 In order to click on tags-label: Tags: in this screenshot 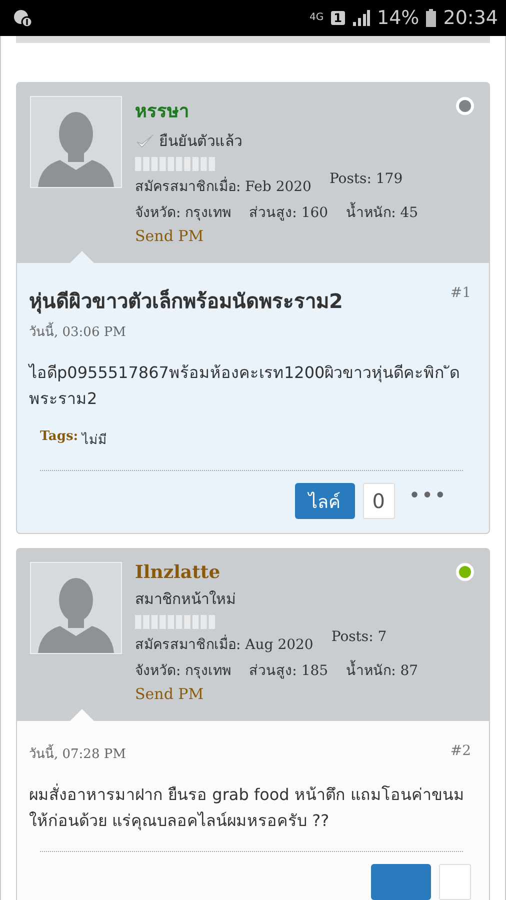, I will do `click(59, 437)`.